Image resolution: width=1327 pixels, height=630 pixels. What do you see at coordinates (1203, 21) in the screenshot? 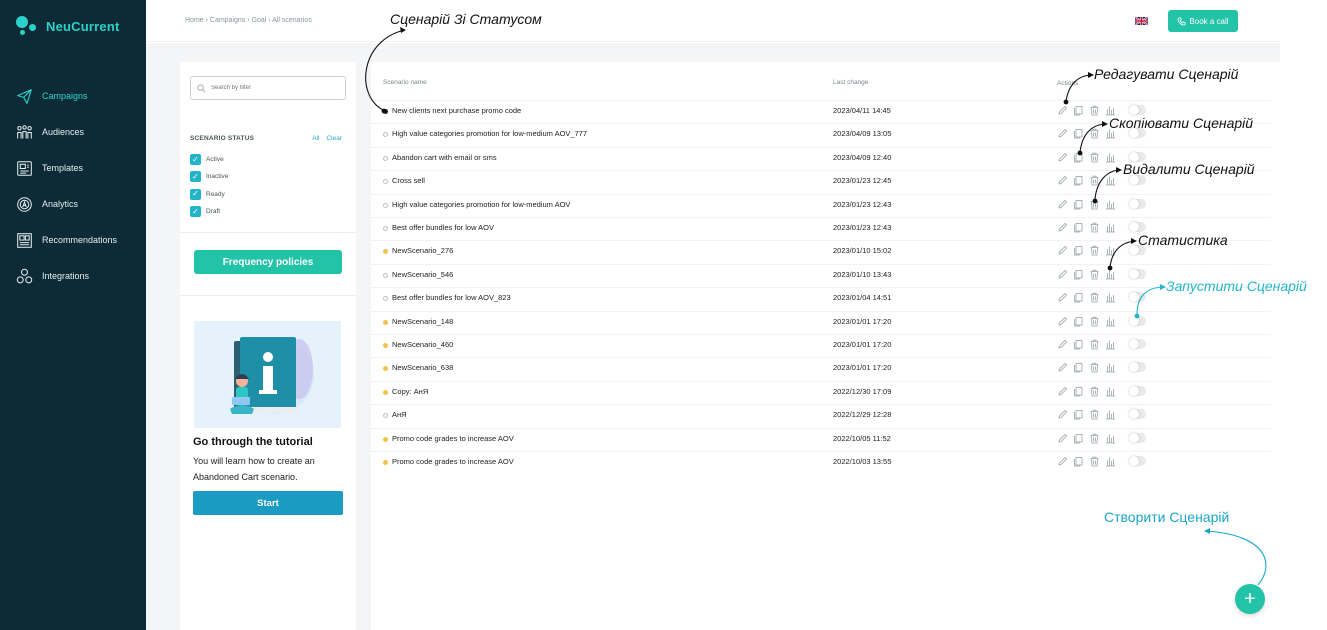
I see `book-call-button: Book a call` at bounding box center [1203, 21].